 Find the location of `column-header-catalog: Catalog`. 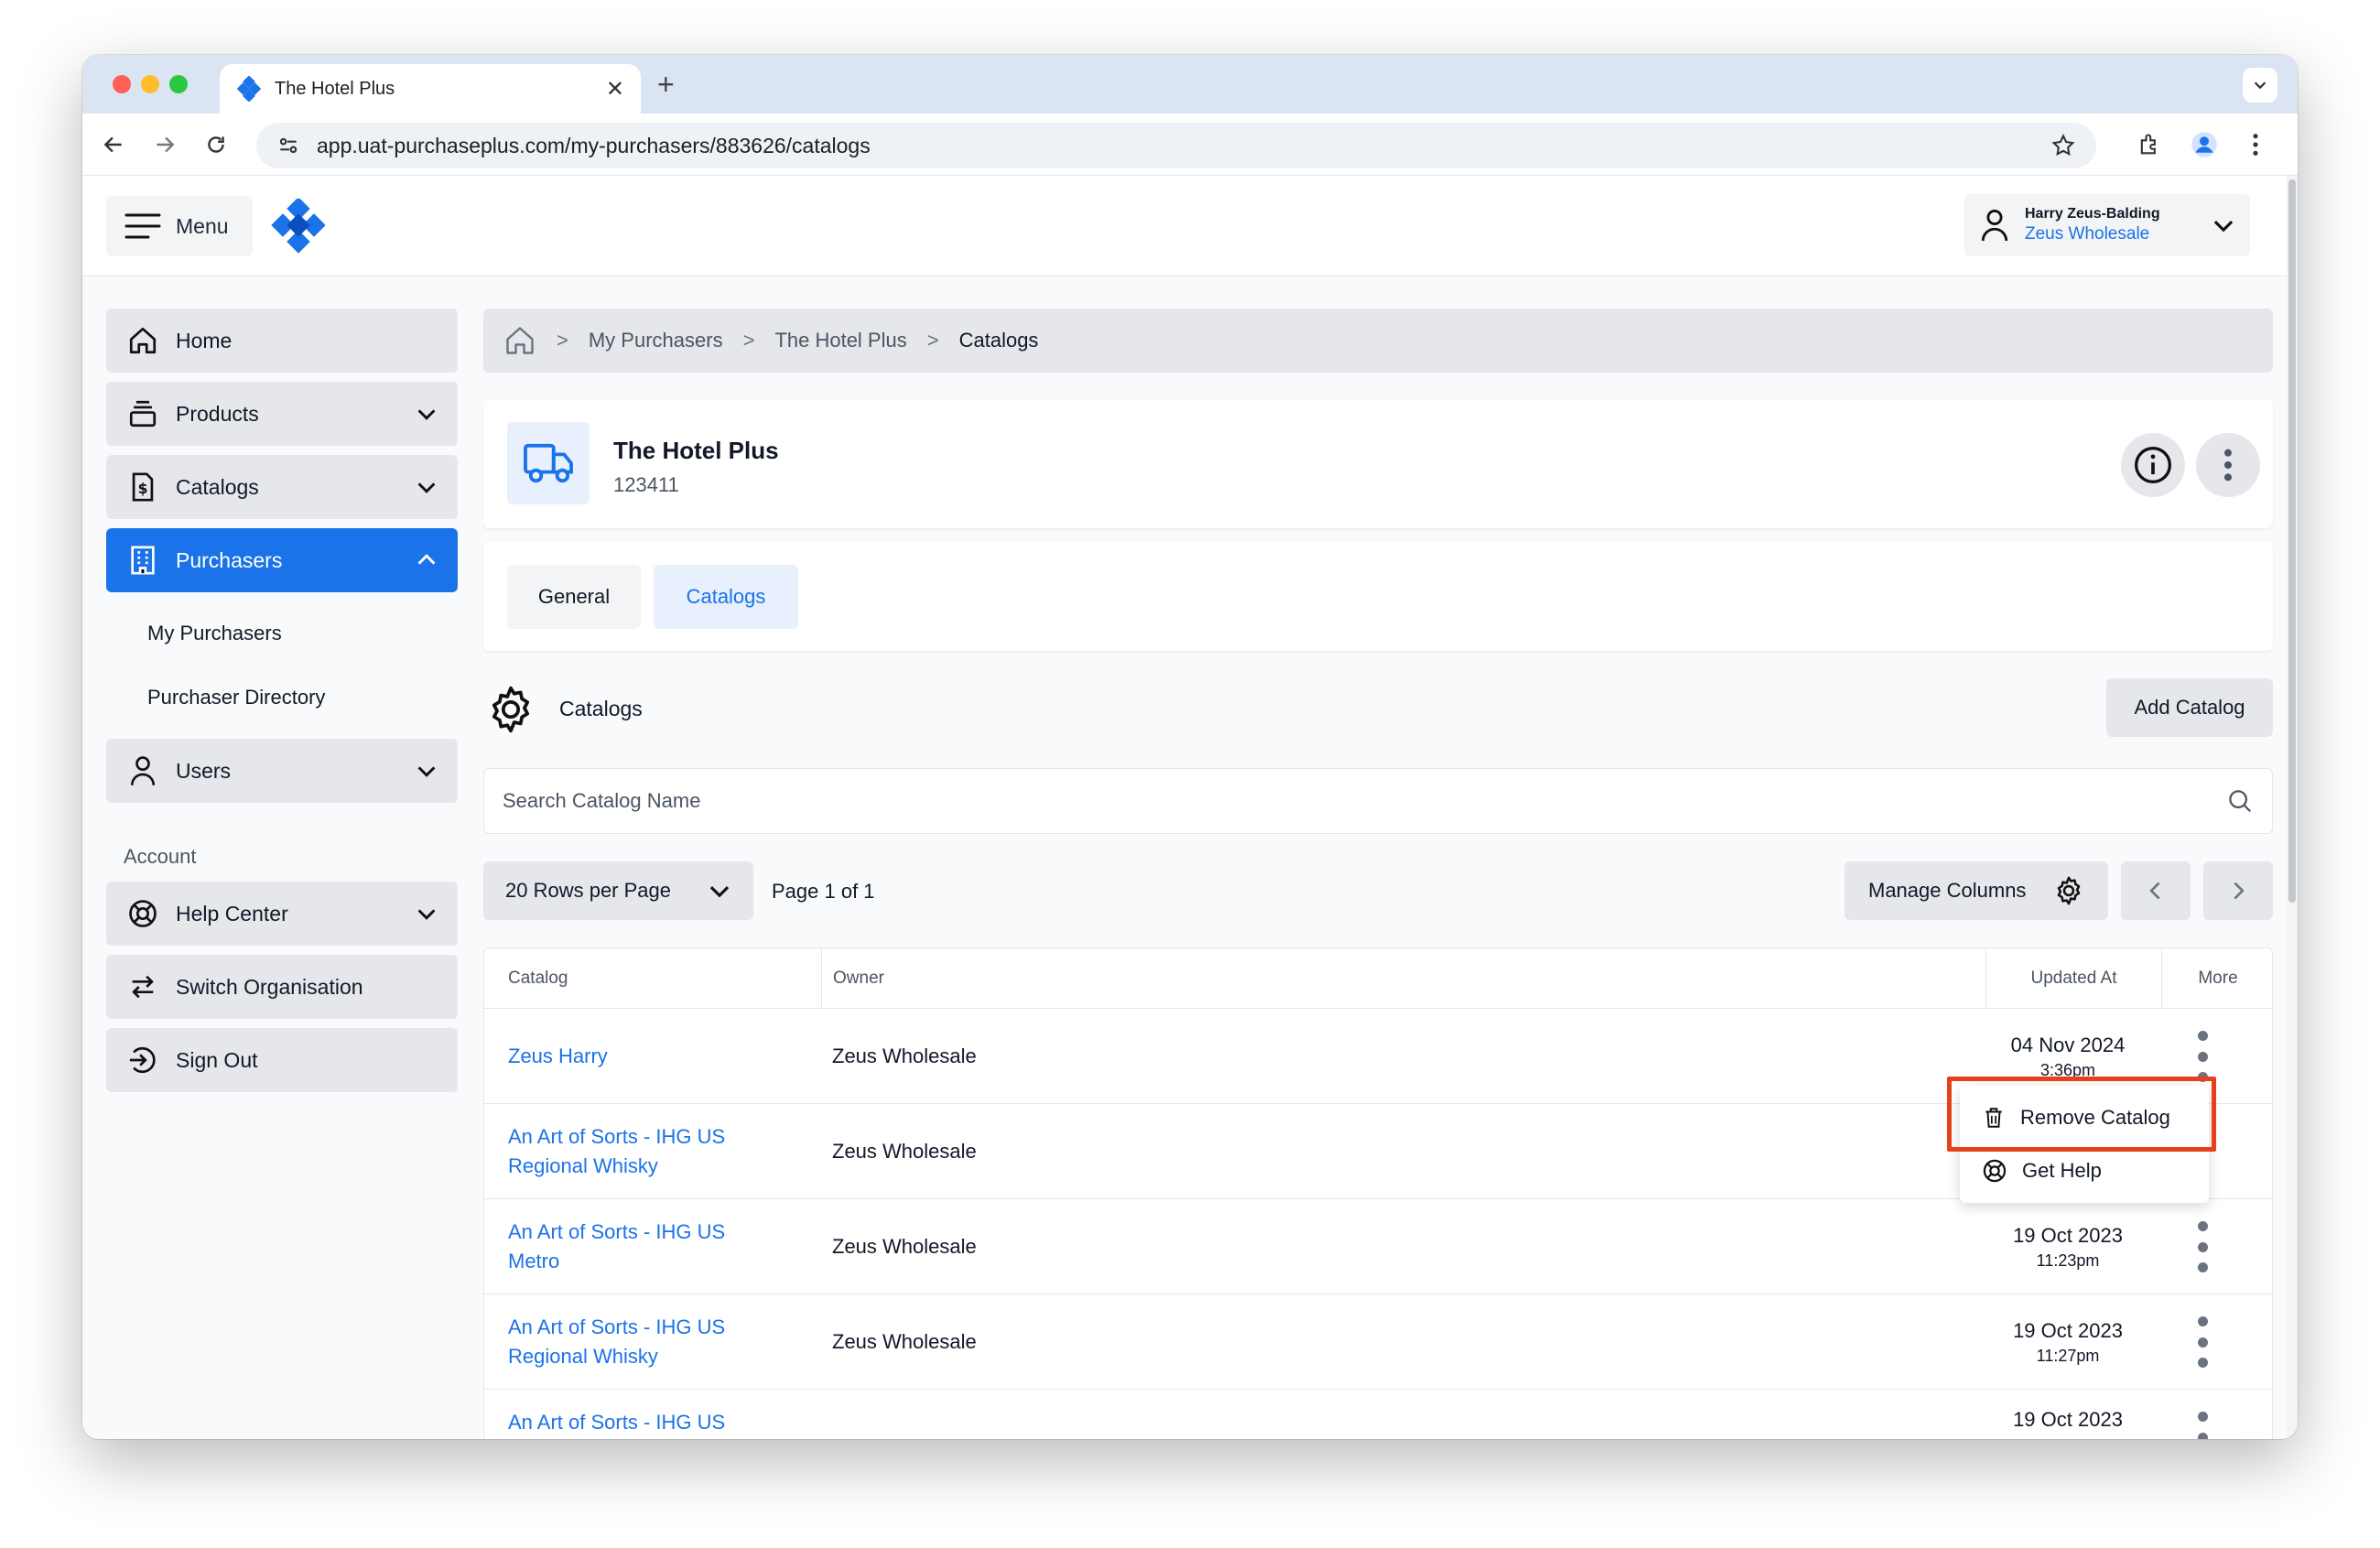

column-header-catalog: Catalog is located at coordinates (538, 979).